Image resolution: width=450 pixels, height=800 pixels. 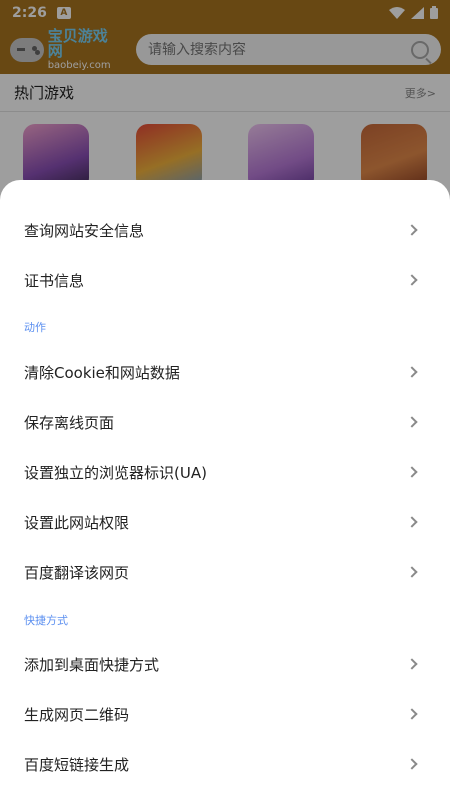 I want to click on menu-item-site-permissions: 设置此网站权限, so click(x=225, y=522).